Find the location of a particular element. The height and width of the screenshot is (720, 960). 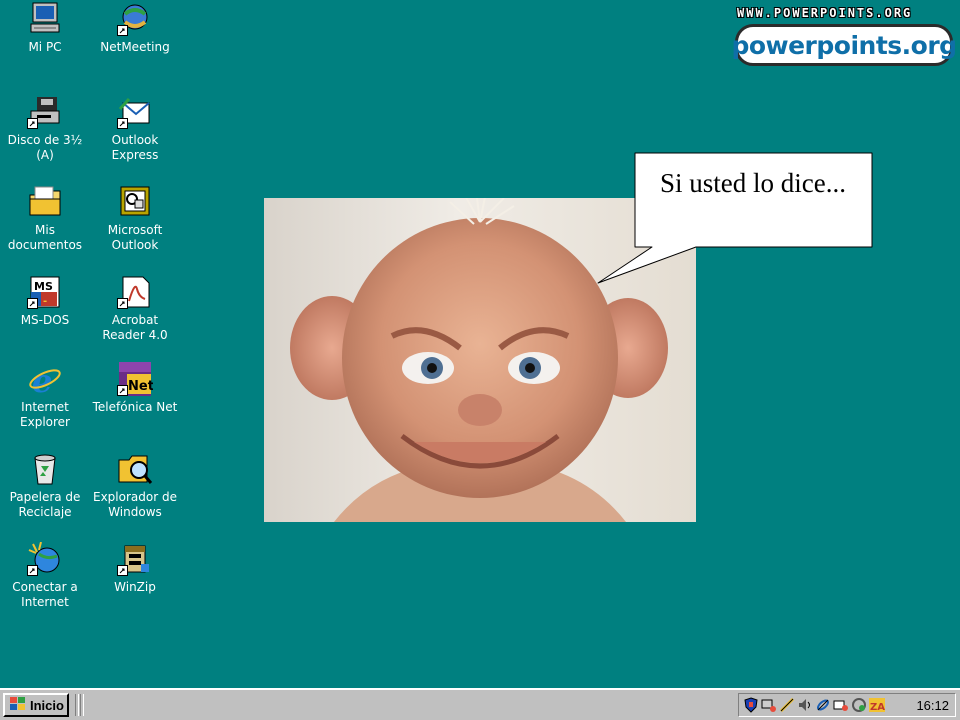

security-icon is located at coordinates (859, 705).